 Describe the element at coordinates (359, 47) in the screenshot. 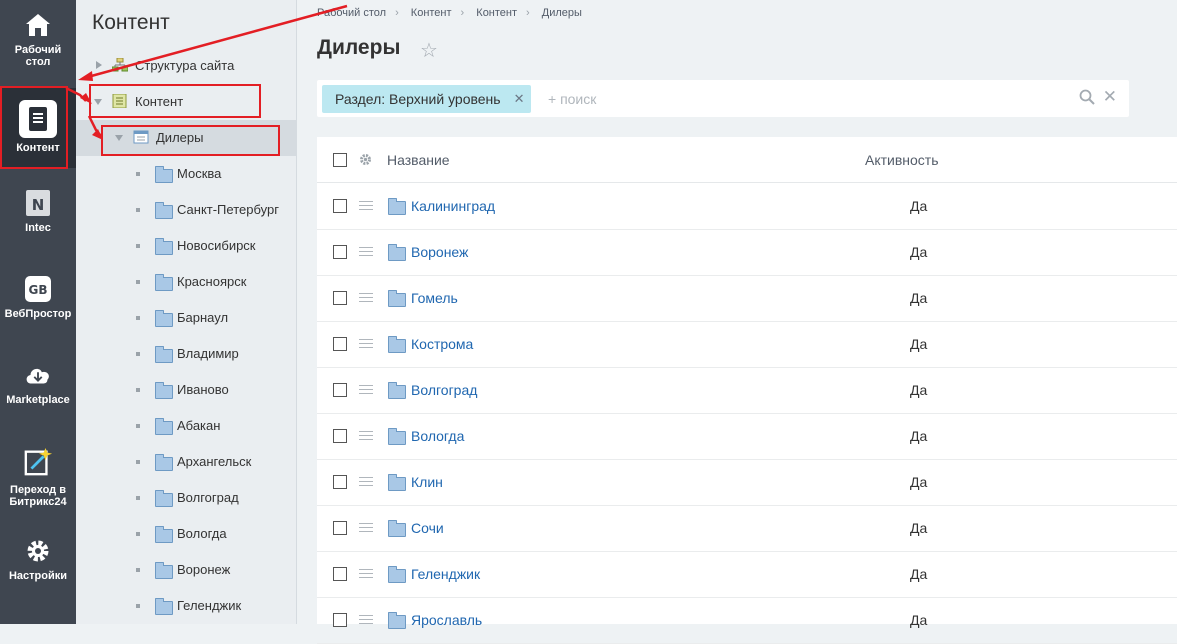

I see `page-title: Дилеры` at that location.